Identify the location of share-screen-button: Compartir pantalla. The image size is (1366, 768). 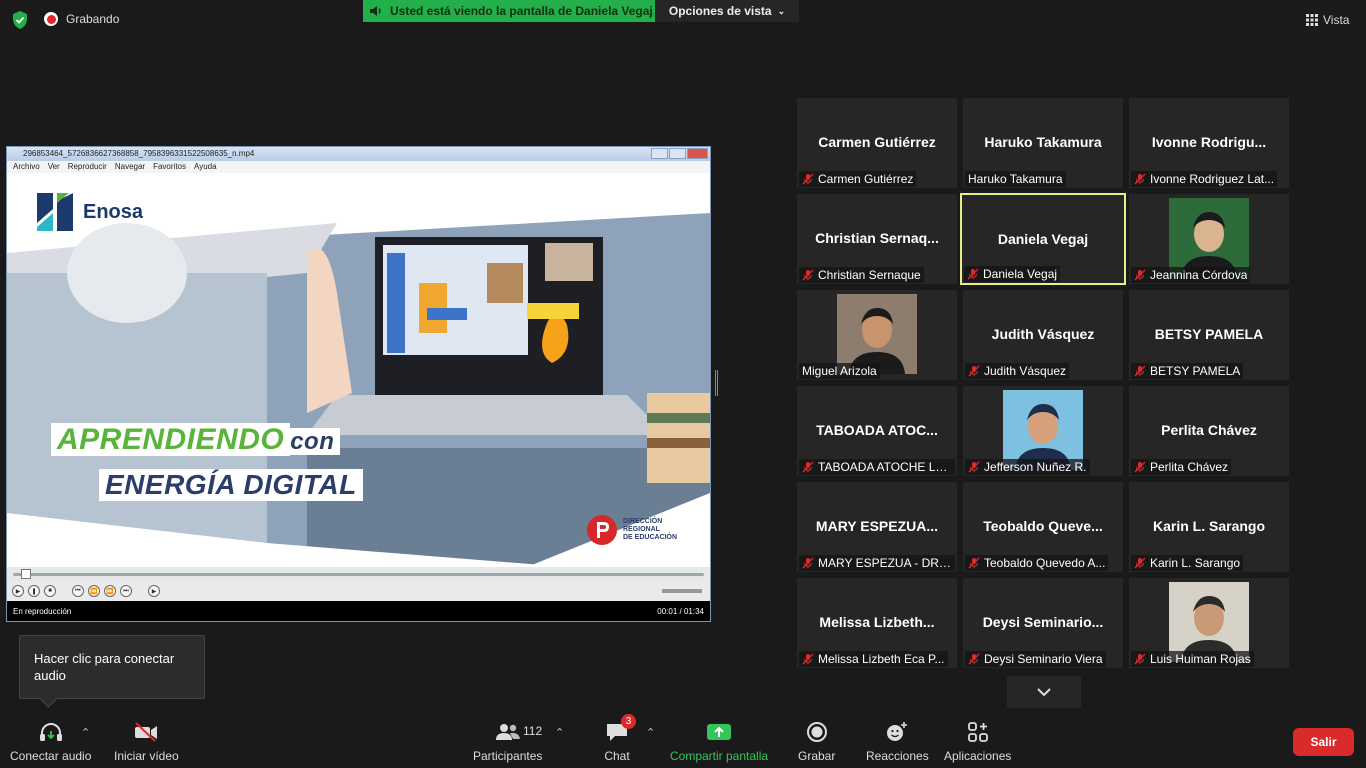
(719, 741).